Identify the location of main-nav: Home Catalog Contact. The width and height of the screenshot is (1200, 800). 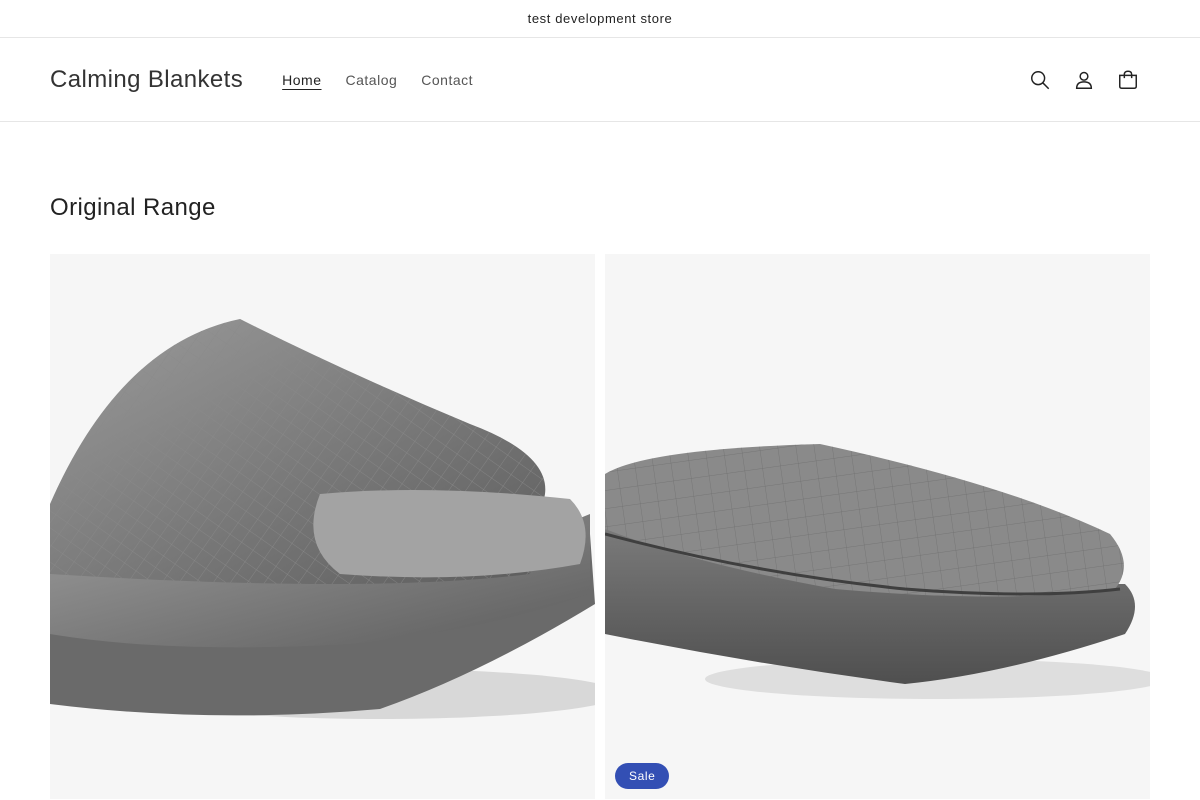
(377, 80).